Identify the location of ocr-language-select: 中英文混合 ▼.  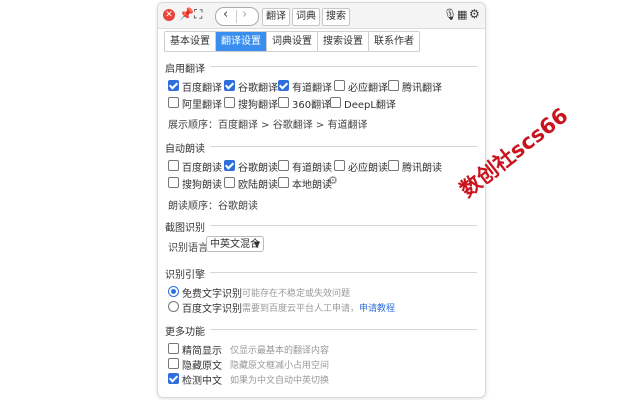
(235, 244).